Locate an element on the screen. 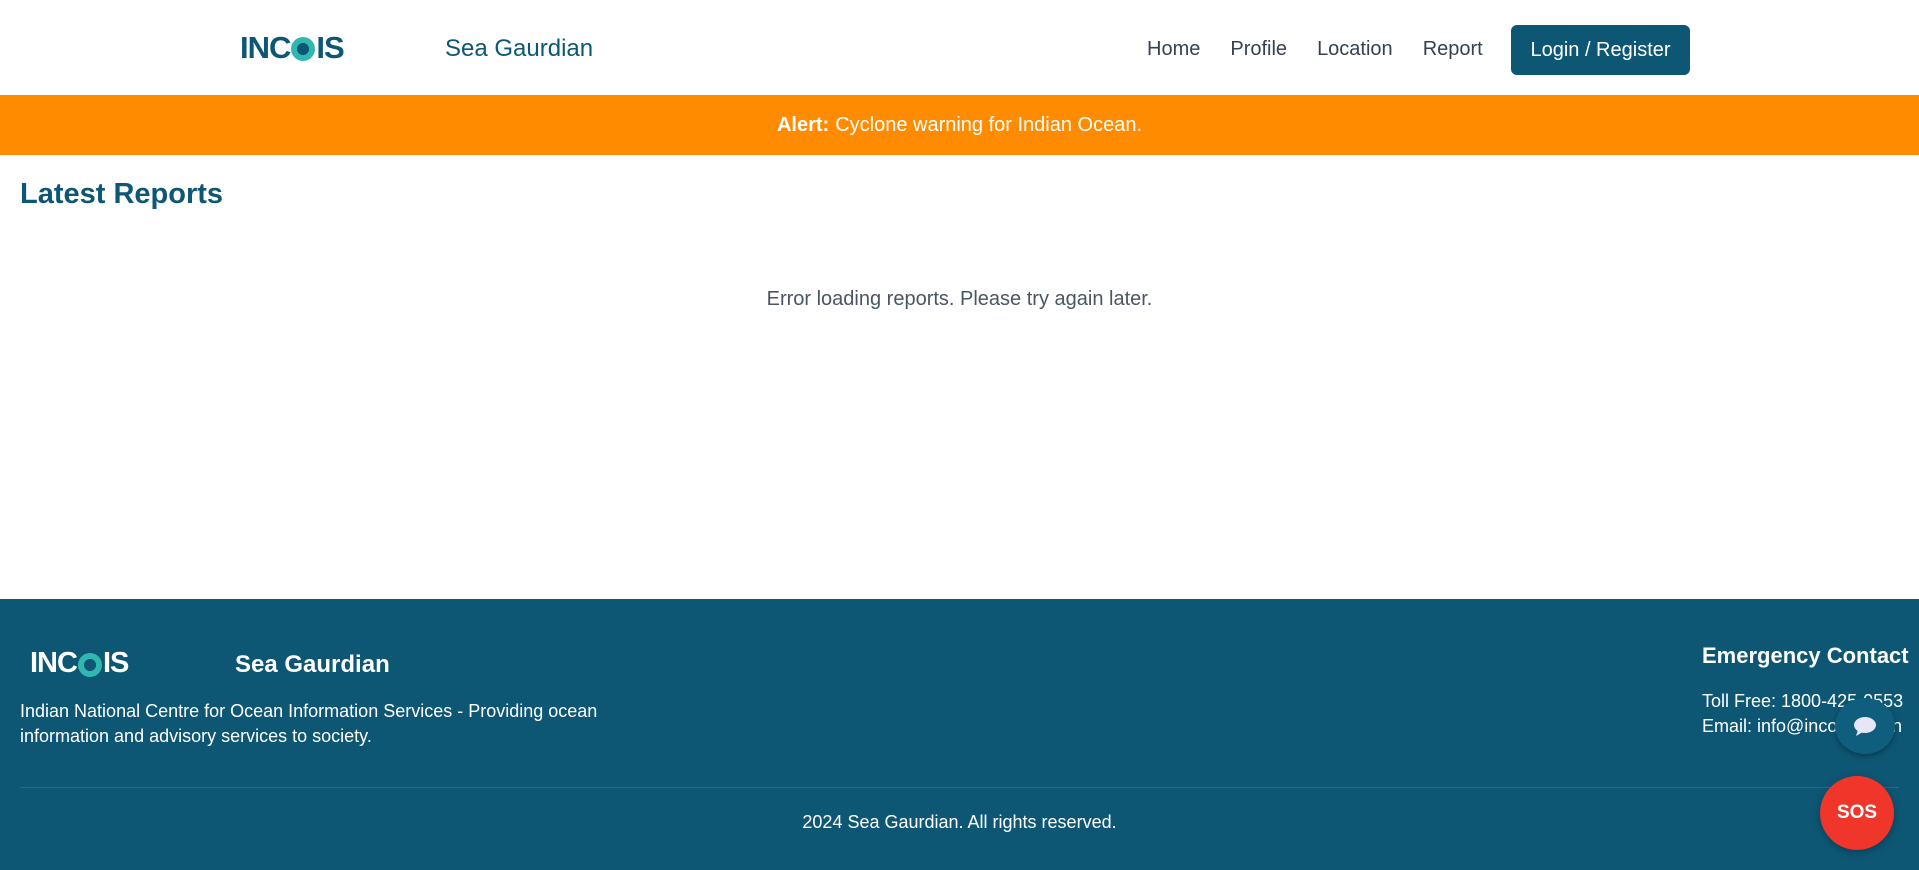 This screenshot has width=1919, height=870. alert-banner: Alert: Cyclone warning for Indian Ocean. is located at coordinates (959, 125).